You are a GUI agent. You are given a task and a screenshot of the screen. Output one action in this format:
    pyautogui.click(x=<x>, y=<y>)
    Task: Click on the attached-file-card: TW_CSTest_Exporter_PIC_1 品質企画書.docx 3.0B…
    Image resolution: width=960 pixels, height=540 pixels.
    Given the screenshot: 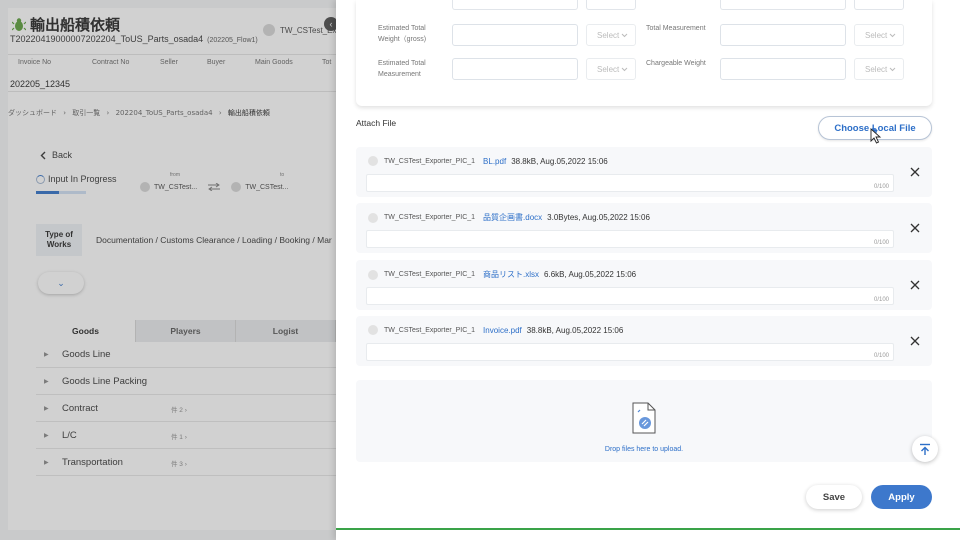 What is the action you would take?
    pyautogui.click(x=644, y=228)
    